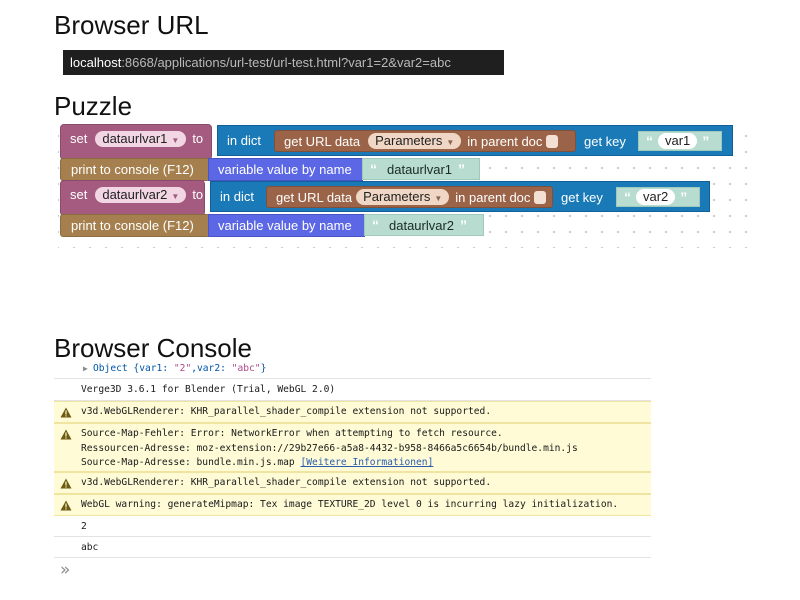  I want to click on url-host: localhost, so click(96, 62).